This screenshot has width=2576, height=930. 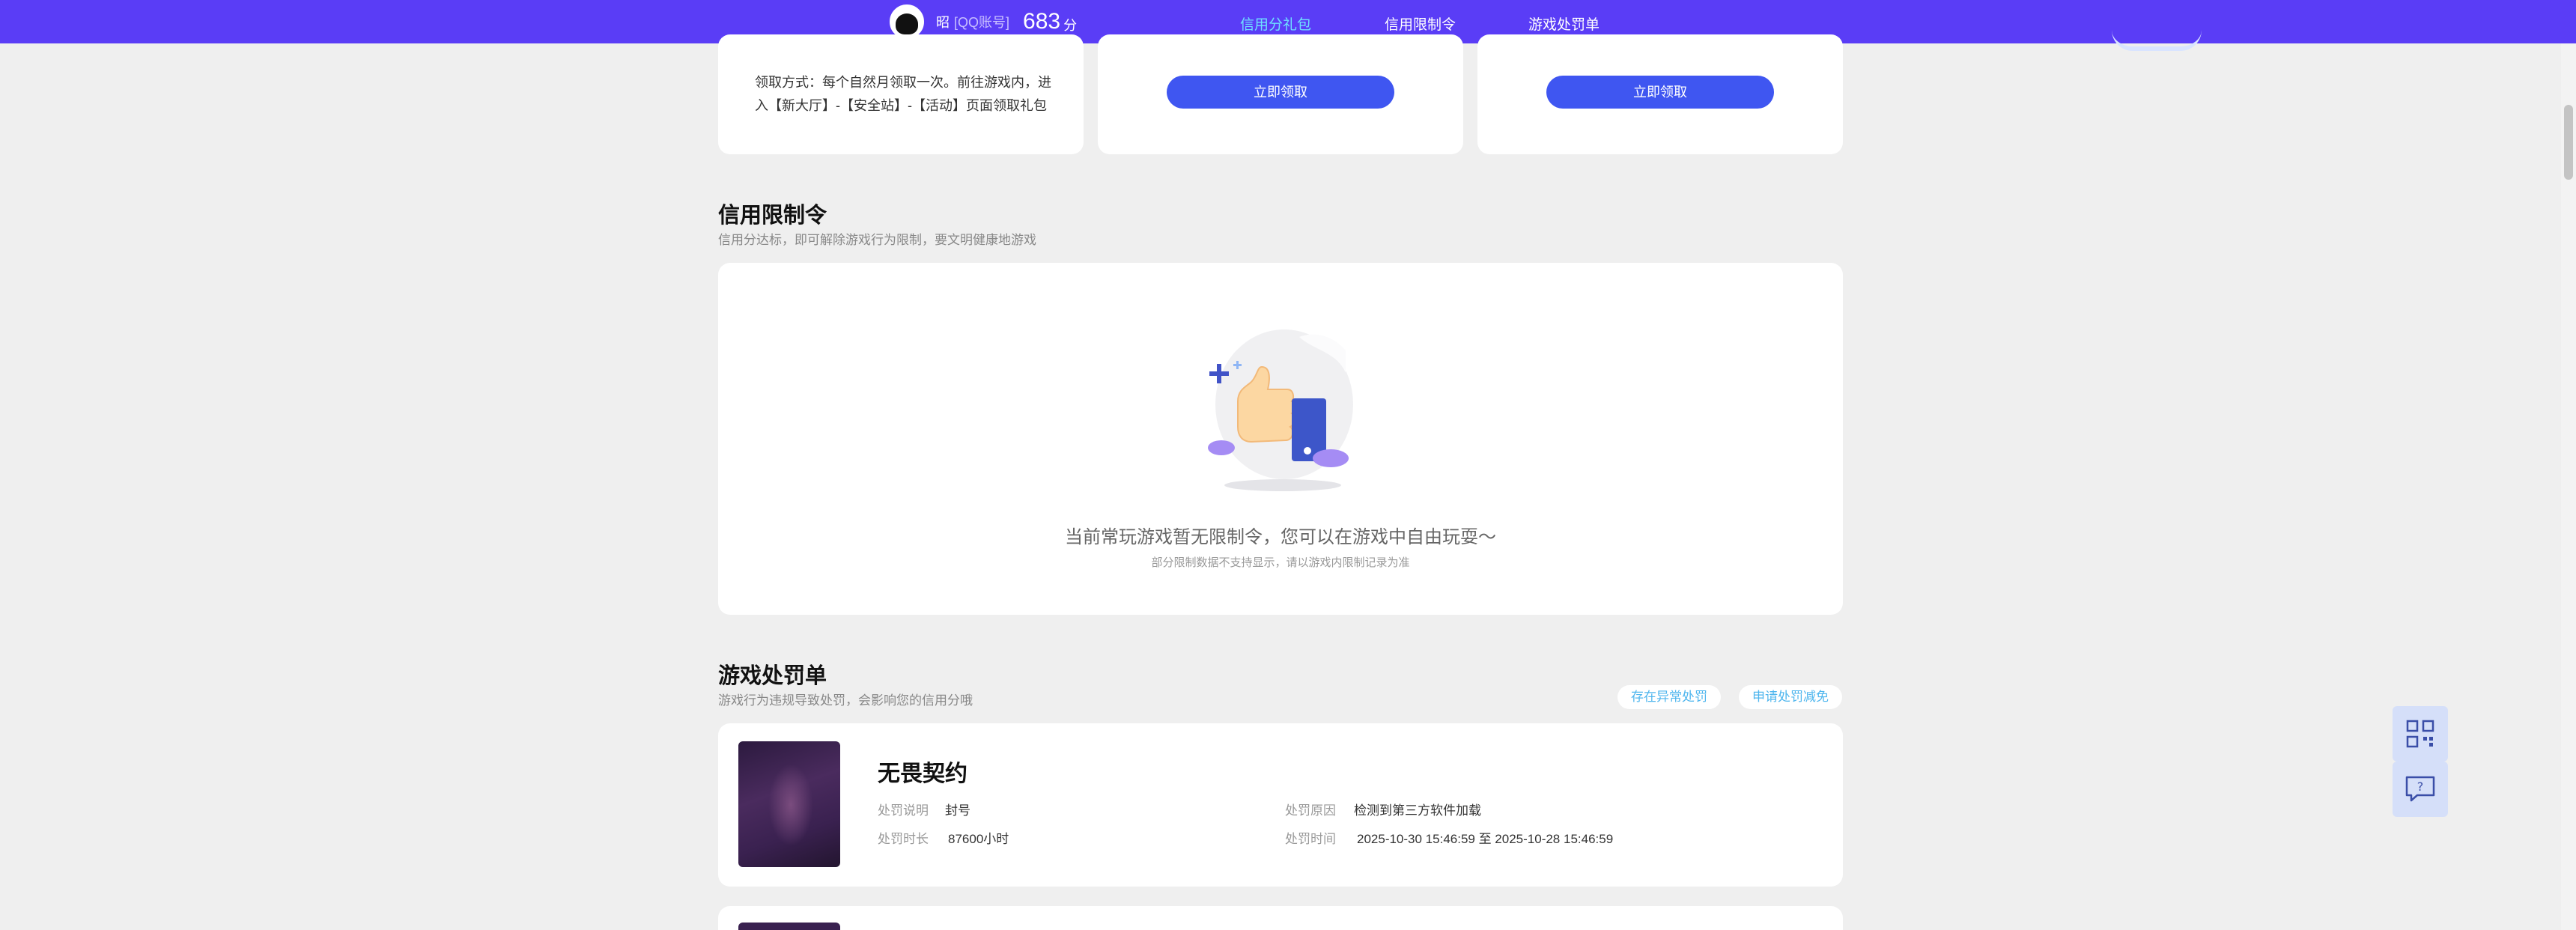 What do you see at coordinates (1310, 810) in the screenshot?
I see `penalty-reason-label: 处罚原因` at bounding box center [1310, 810].